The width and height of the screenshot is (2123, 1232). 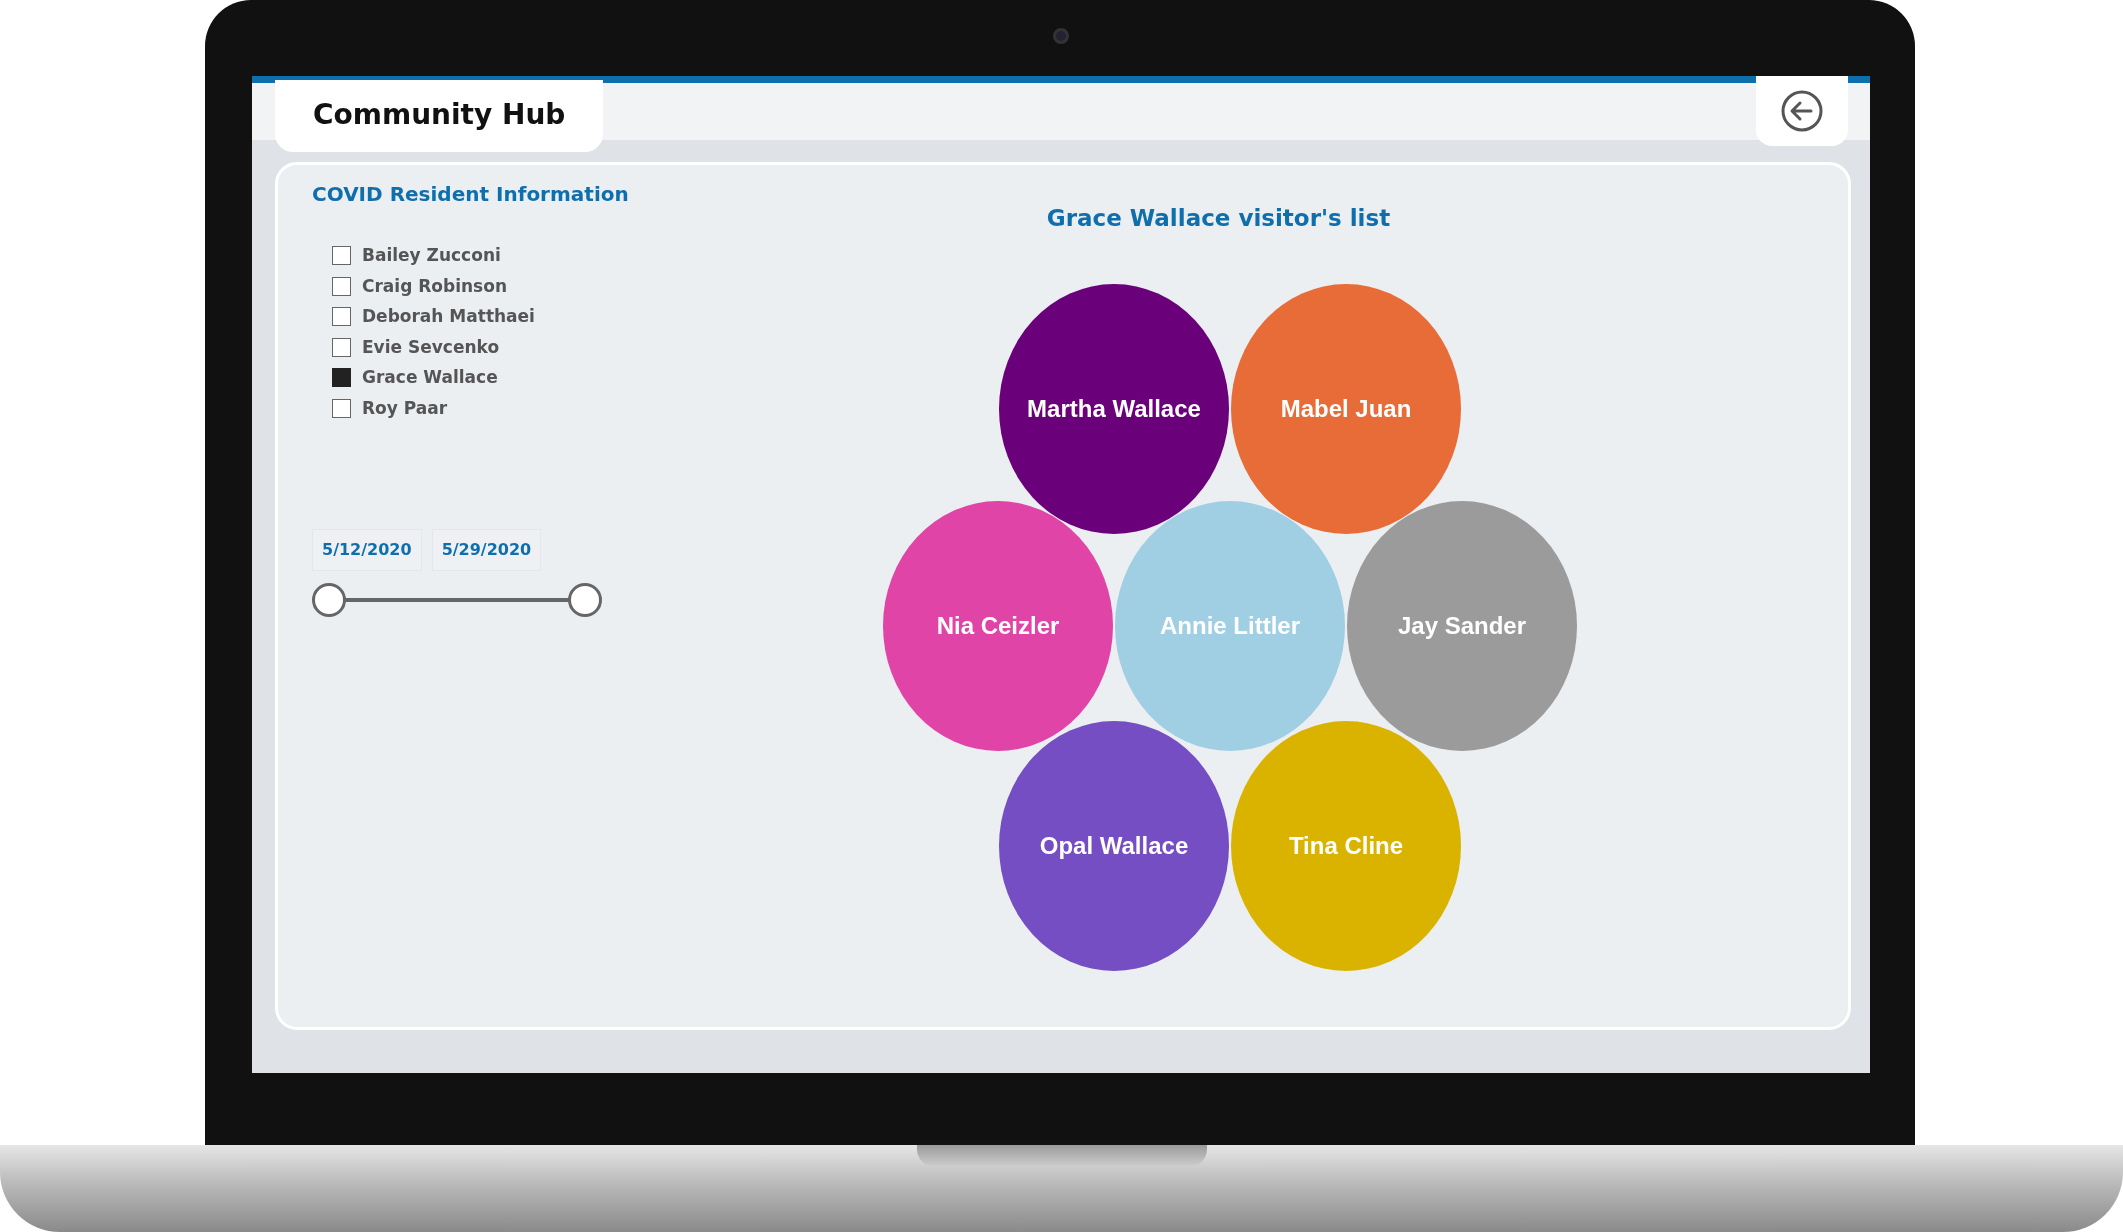 I want to click on visitor-name: Annie Littler, so click(x=1230, y=625).